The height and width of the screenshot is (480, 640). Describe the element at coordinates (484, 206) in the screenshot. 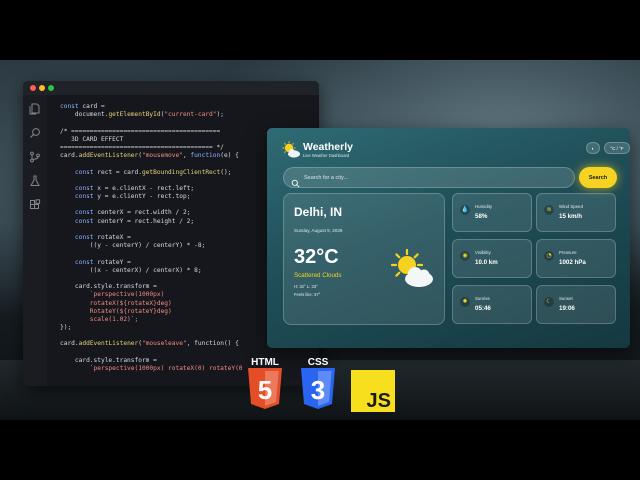

I see `stat-label: Humidity` at that location.